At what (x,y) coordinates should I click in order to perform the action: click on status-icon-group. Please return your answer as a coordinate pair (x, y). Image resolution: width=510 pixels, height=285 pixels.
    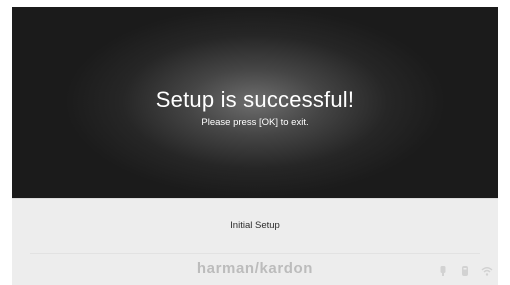
    Looking at the image, I should click on (465, 270).